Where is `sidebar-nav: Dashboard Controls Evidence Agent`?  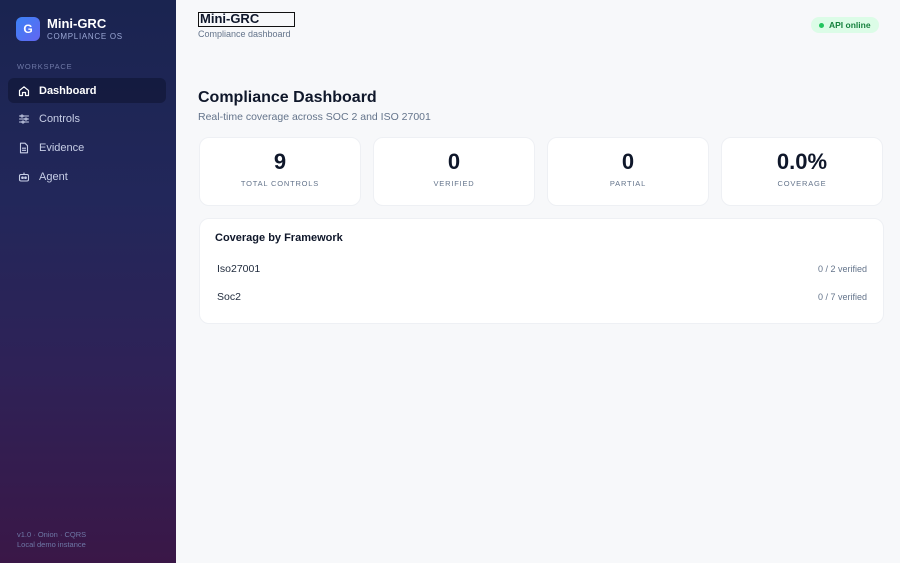
sidebar-nav: Dashboard Controls Evidence Agent is located at coordinates (87, 135).